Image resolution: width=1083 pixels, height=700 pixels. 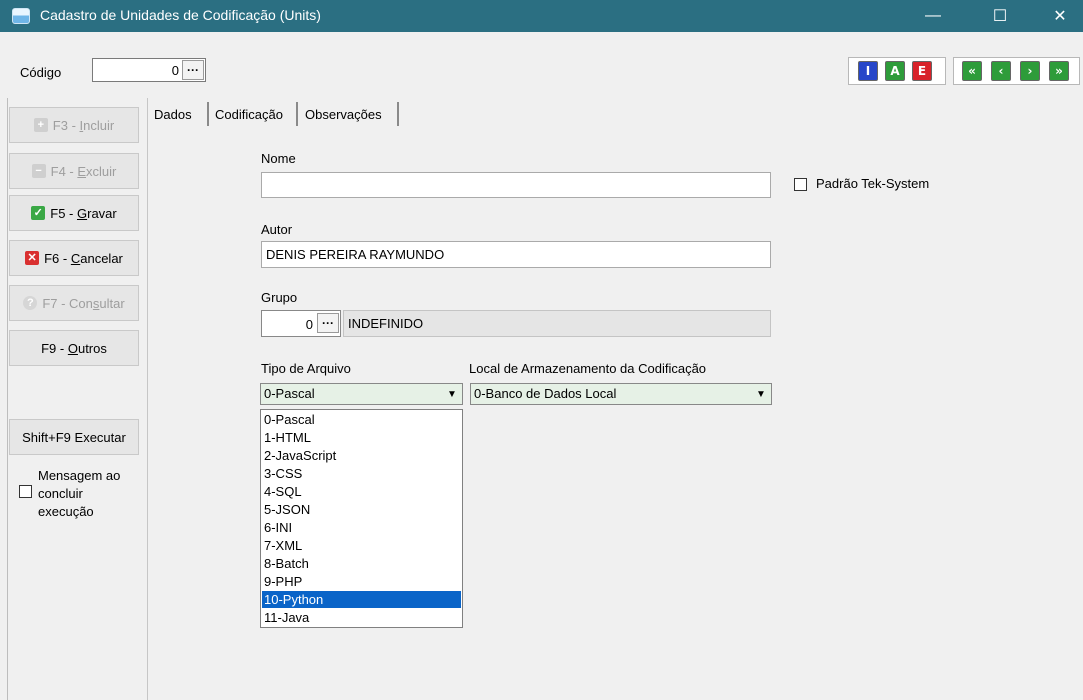 I want to click on grupo-code-input: 0 ···, so click(x=301, y=323).